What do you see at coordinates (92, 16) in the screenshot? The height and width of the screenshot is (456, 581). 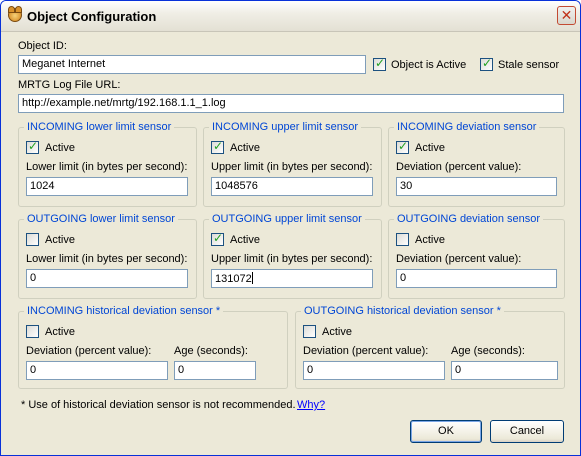 I see `window-title: Object Configuration` at bounding box center [92, 16].